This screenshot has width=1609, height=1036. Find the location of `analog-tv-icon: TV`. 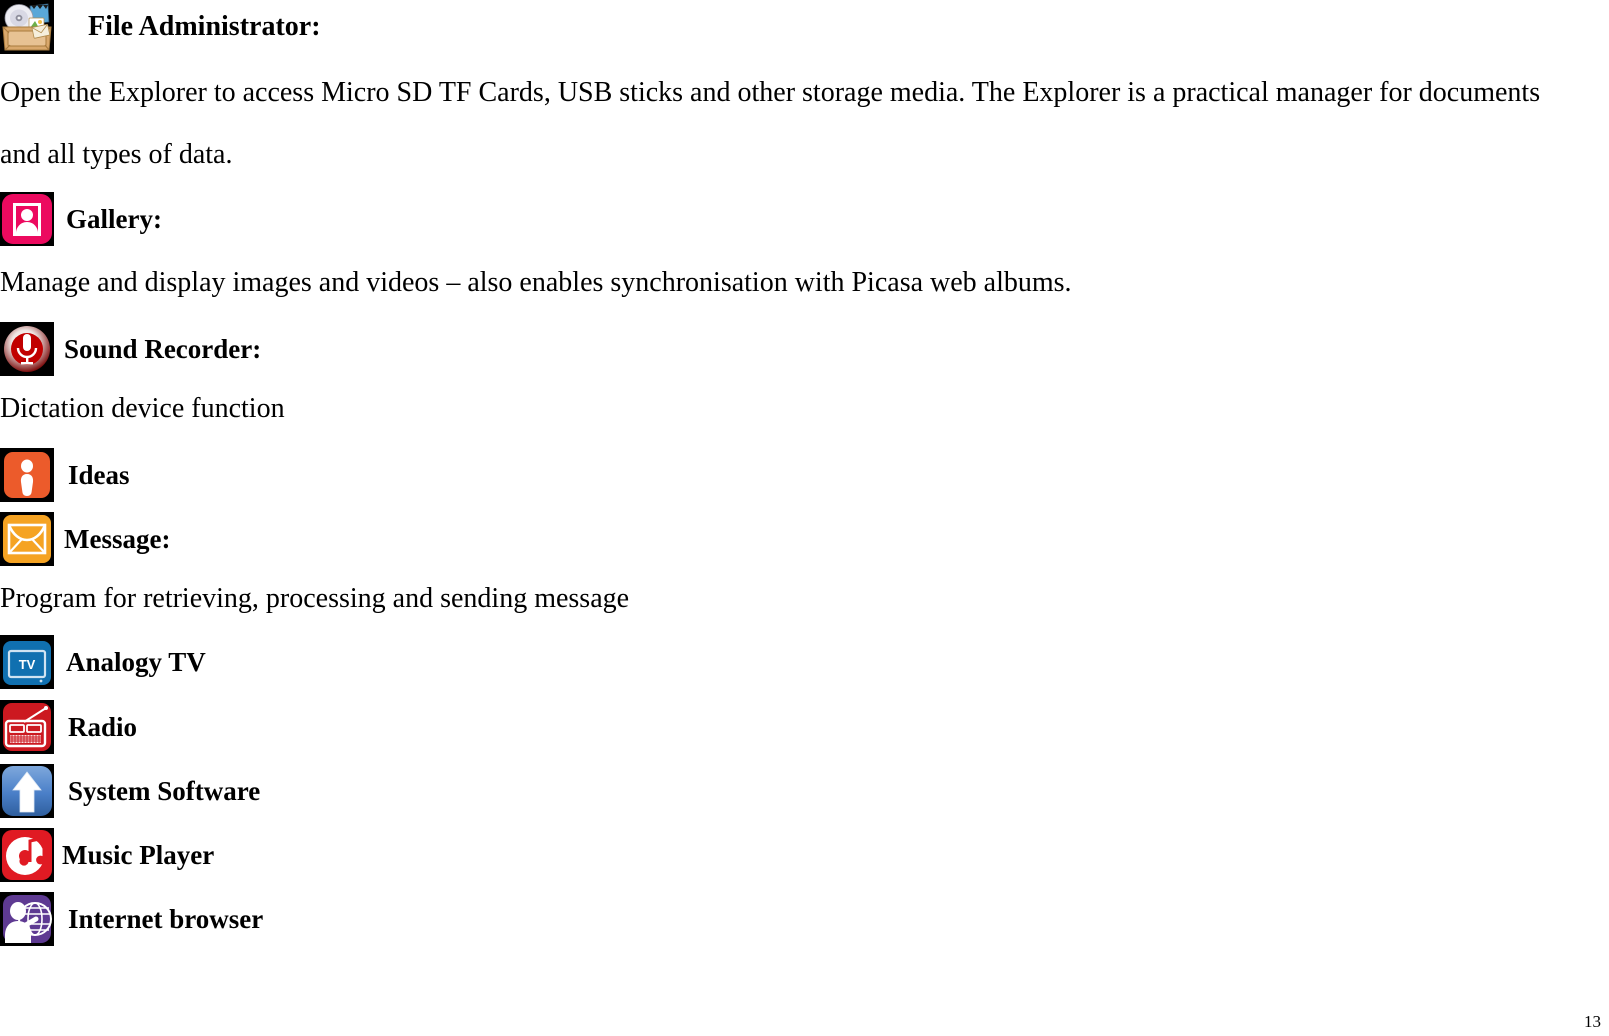

analog-tv-icon: TV is located at coordinates (27, 662).